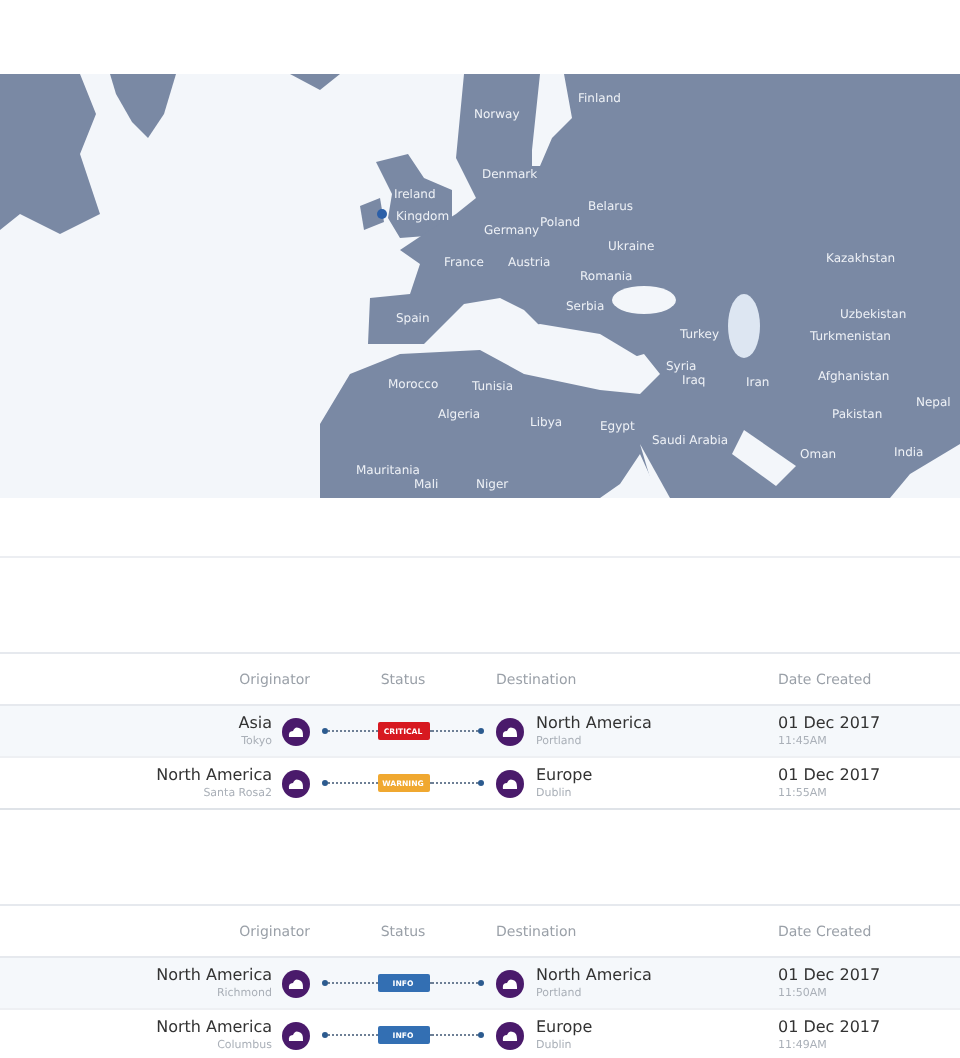 Image resolution: width=960 pixels, height=1058 pixels. I want to click on lake, so click(744, 326).